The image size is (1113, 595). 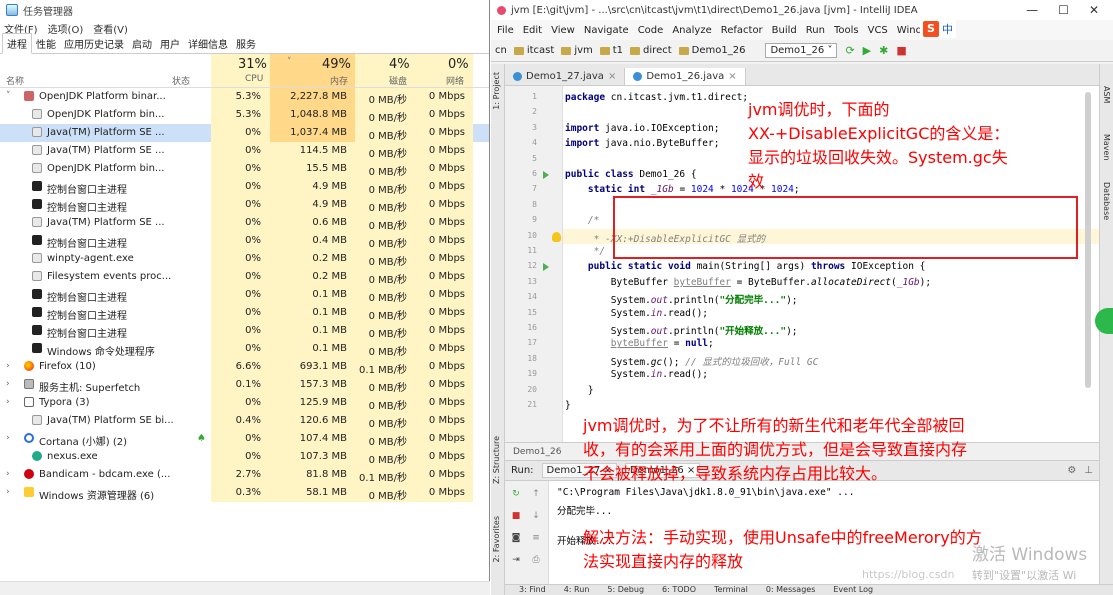 What do you see at coordinates (883, 50) in the screenshot?
I see `debug-icon: ✱` at bounding box center [883, 50].